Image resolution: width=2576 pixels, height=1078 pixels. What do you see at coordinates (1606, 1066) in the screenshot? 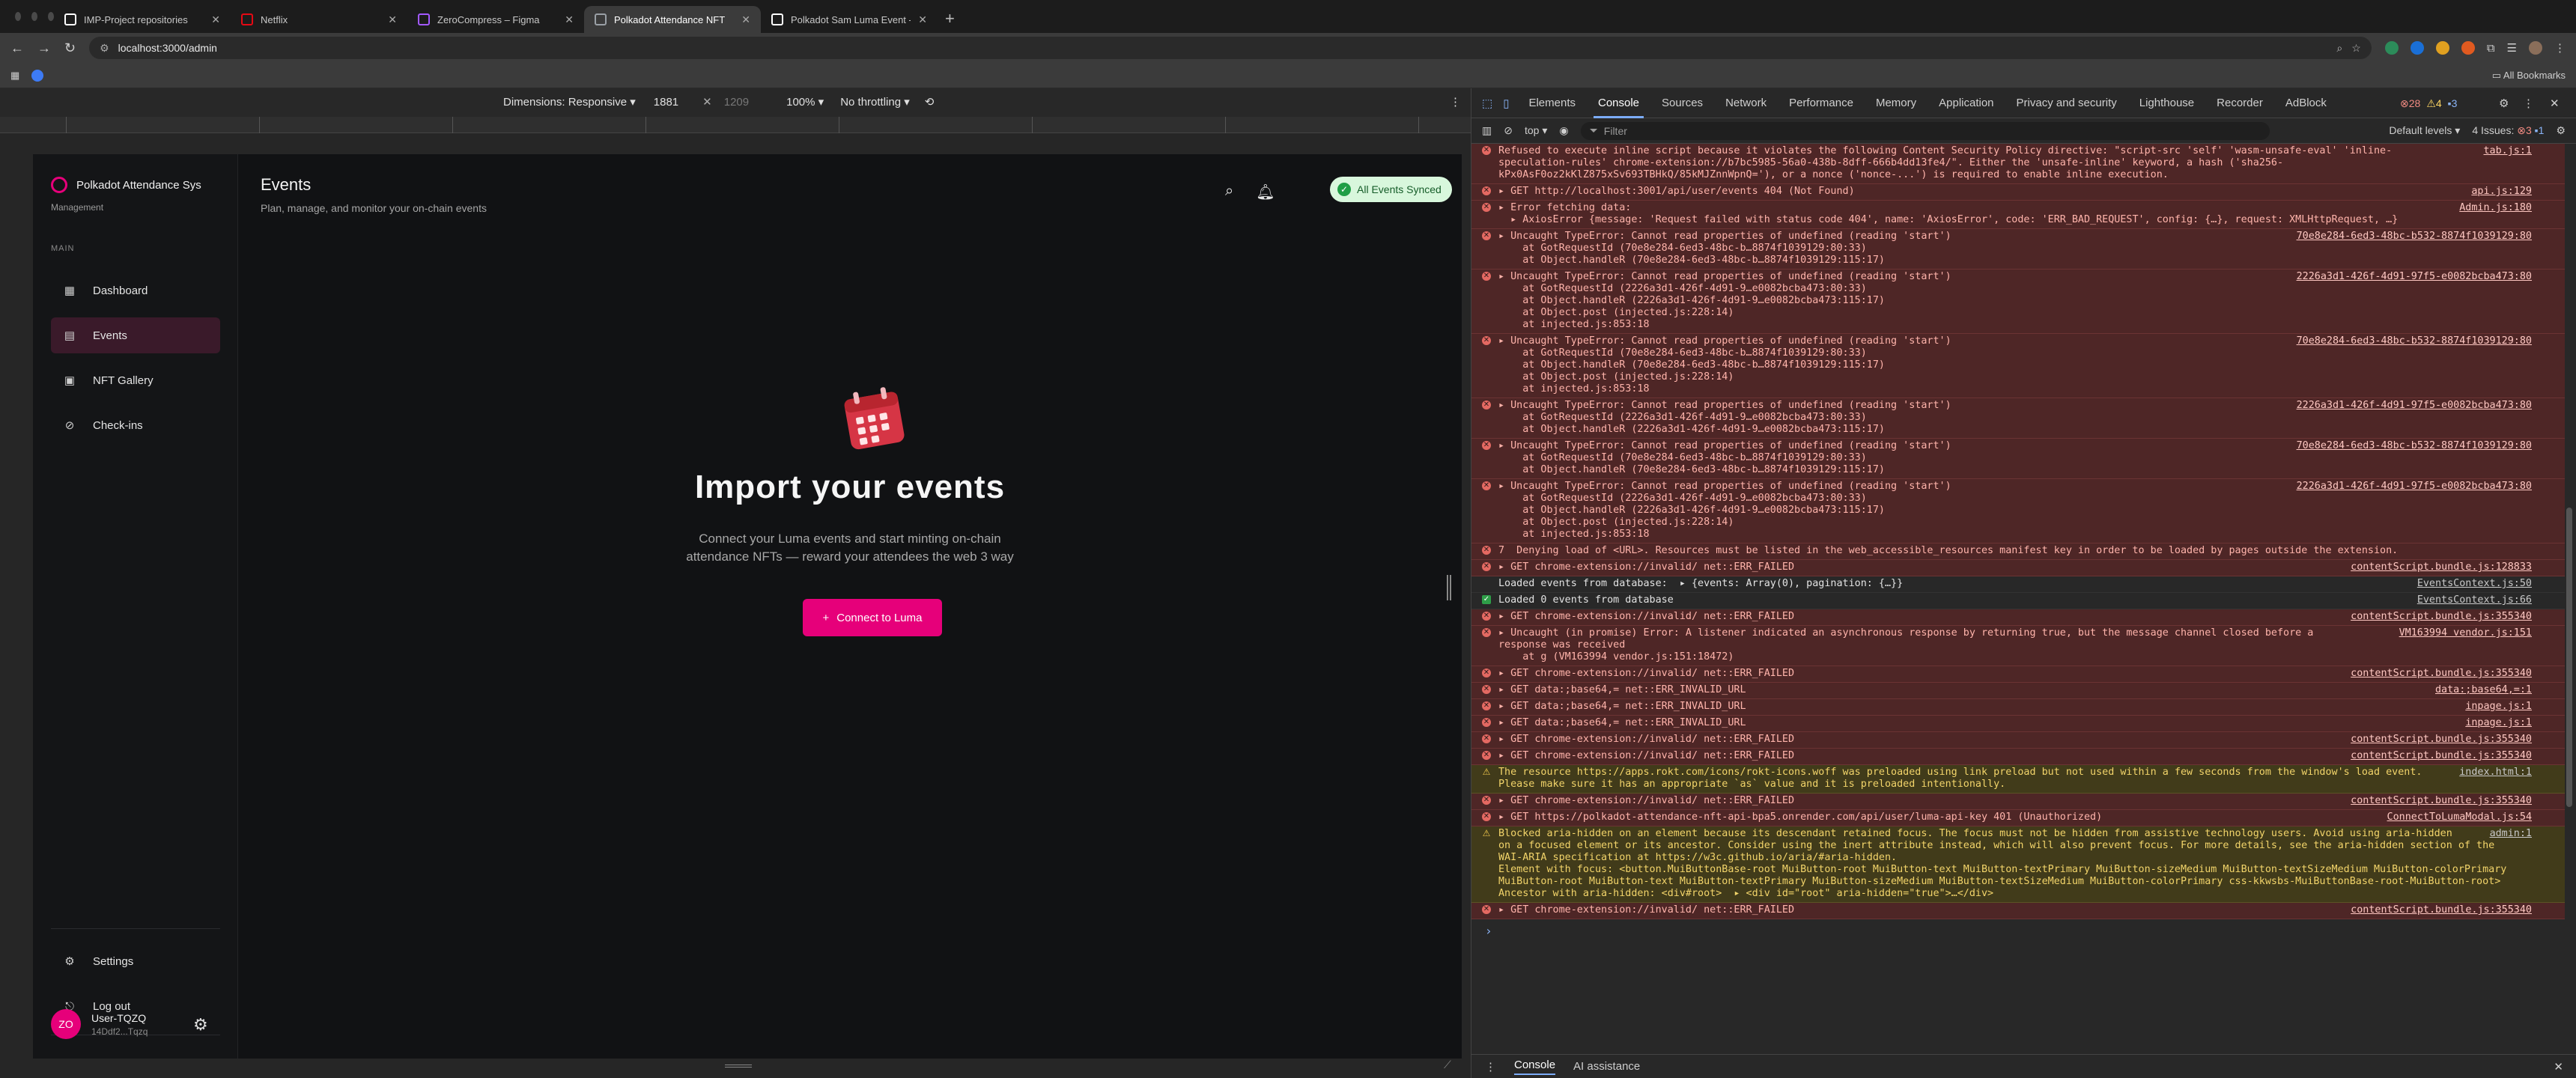
I see `drawer-tab-ai-assistance: AI assistance` at bounding box center [1606, 1066].